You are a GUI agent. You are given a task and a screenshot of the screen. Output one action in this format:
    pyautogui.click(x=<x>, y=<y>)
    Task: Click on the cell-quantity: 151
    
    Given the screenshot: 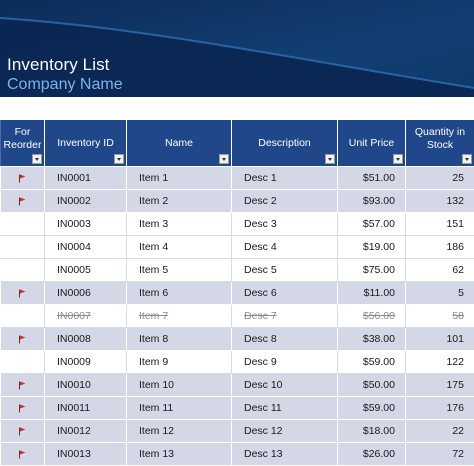 What is the action you would take?
    pyautogui.click(x=440, y=224)
    